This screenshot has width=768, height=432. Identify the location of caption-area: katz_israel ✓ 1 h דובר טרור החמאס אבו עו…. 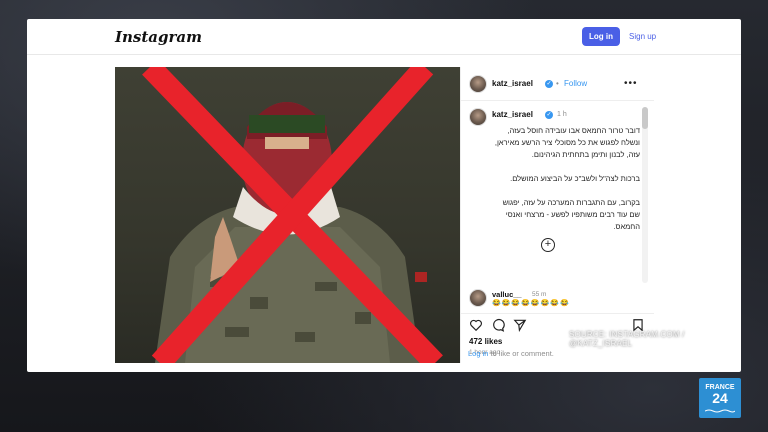
(557, 193).